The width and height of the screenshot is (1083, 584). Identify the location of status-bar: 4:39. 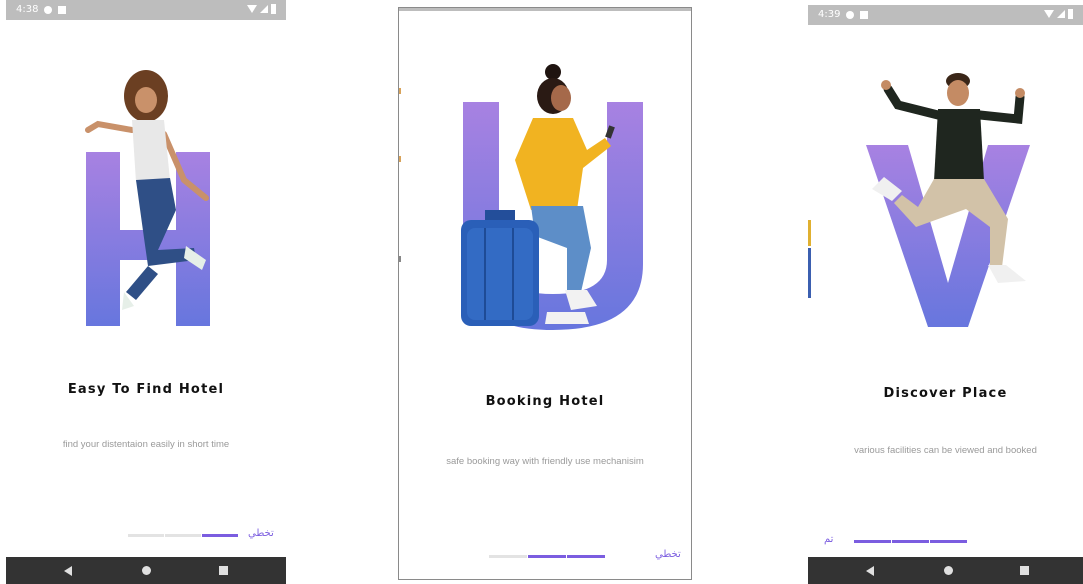
(945, 15).